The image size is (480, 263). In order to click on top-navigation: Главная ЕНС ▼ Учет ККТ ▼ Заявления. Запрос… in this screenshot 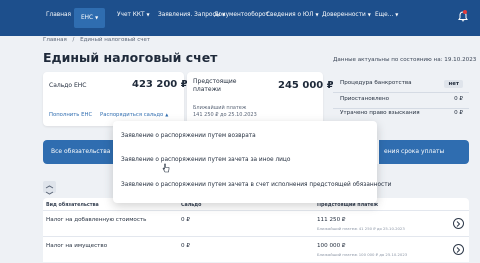, I will do `click(240, 18)`.